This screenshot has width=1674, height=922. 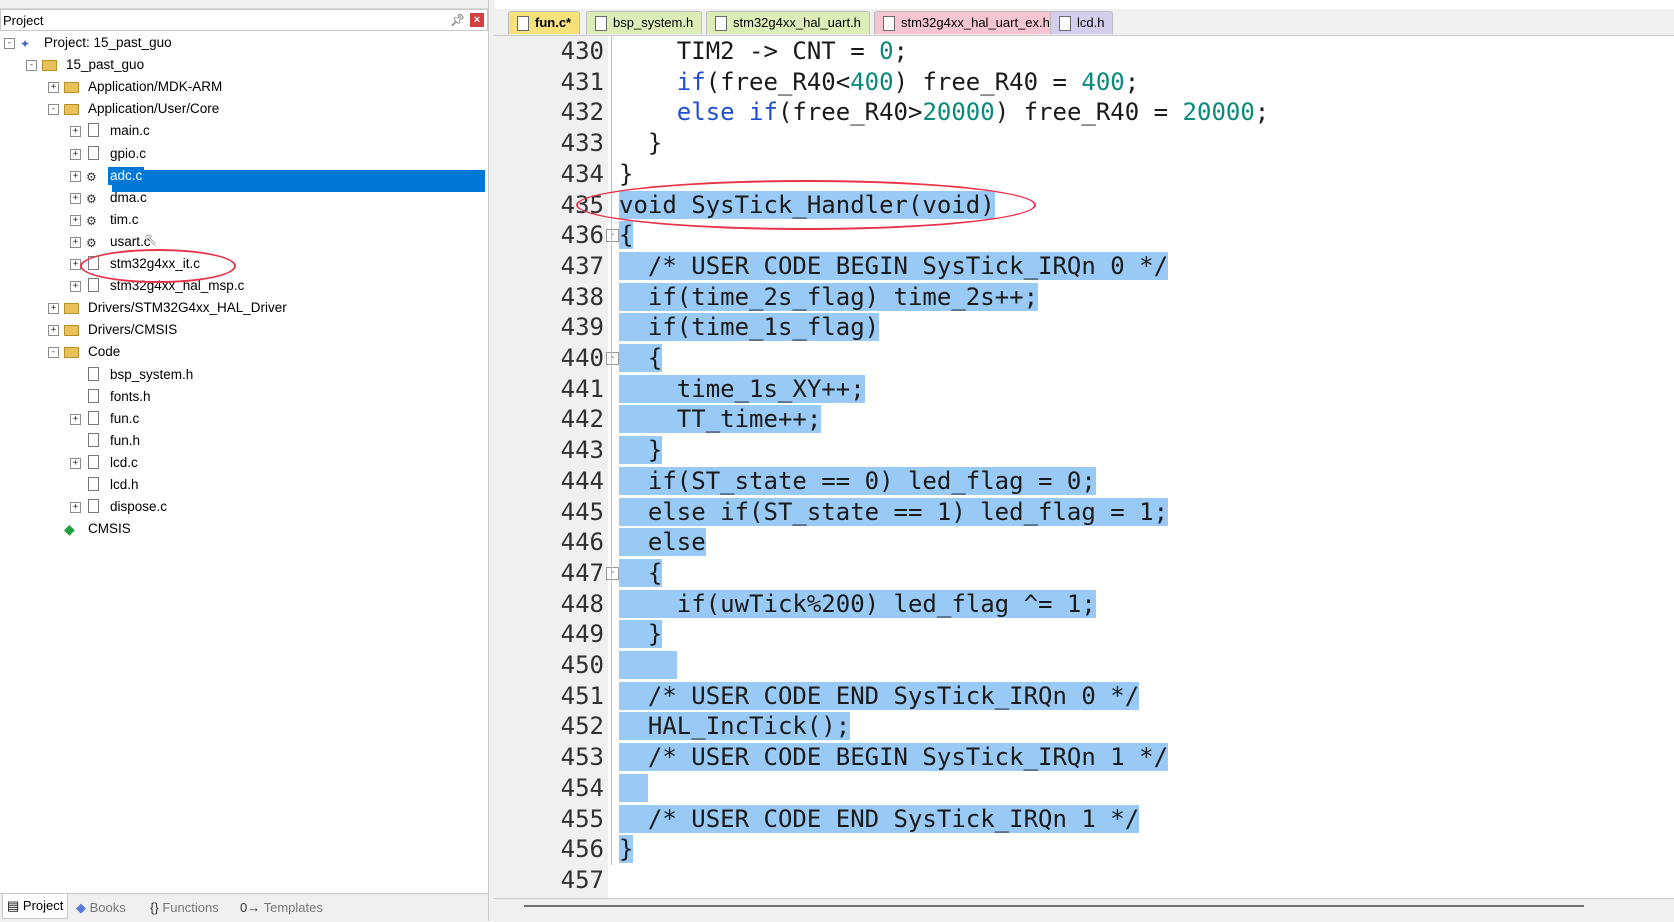 What do you see at coordinates (244, 220) in the screenshot?
I see `tree-item: + ⚙ tim.c` at bounding box center [244, 220].